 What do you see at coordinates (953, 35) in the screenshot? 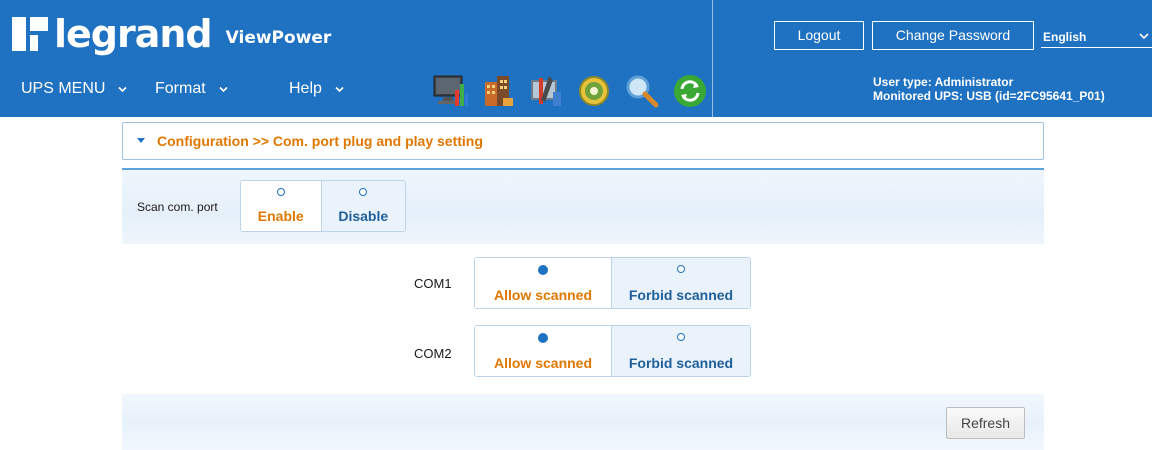
I see `change-password-button: Change Password` at bounding box center [953, 35].